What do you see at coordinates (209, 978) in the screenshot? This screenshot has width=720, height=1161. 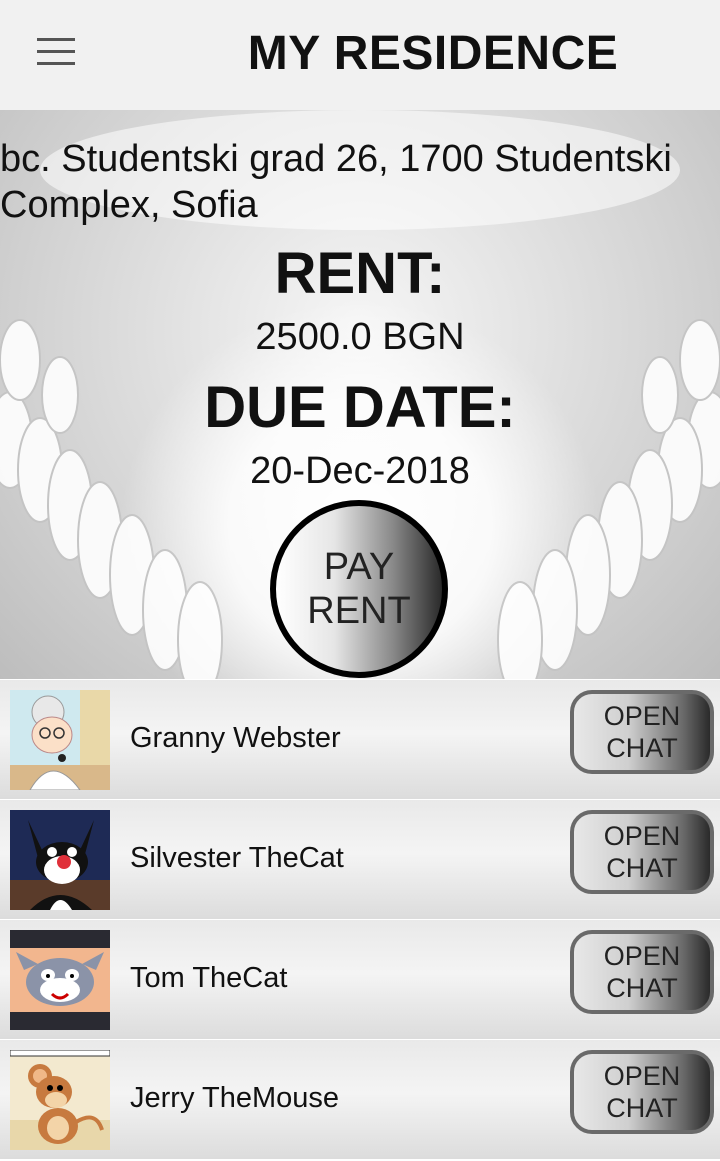 I see `contact-name: Tom TheCat` at bounding box center [209, 978].